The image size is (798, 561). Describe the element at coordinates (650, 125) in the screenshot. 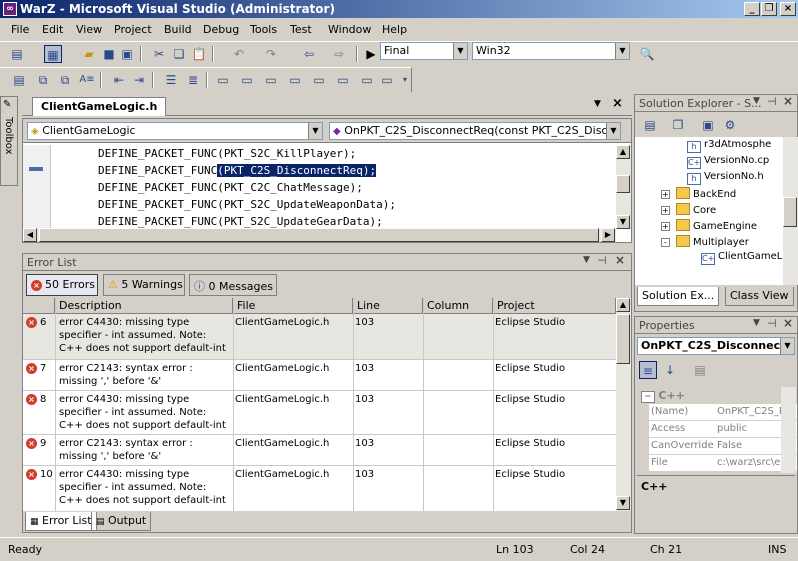

I see `properties-icon: ▤` at that location.